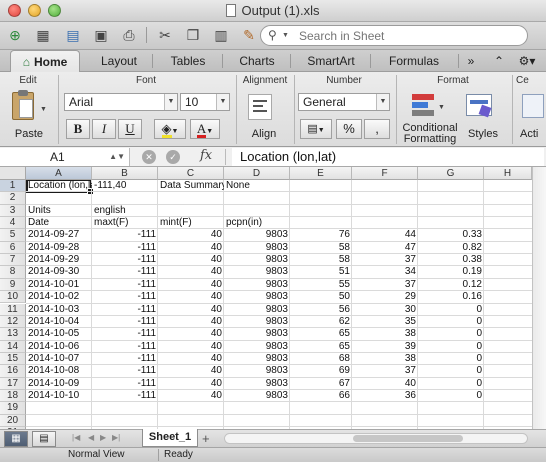 Image resolution: width=546 pixels, height=462 pixels. What do you see at coordinates (321, 310) in the screenshot?
I see `table-cell: 56` at bounding box center [321, 310].